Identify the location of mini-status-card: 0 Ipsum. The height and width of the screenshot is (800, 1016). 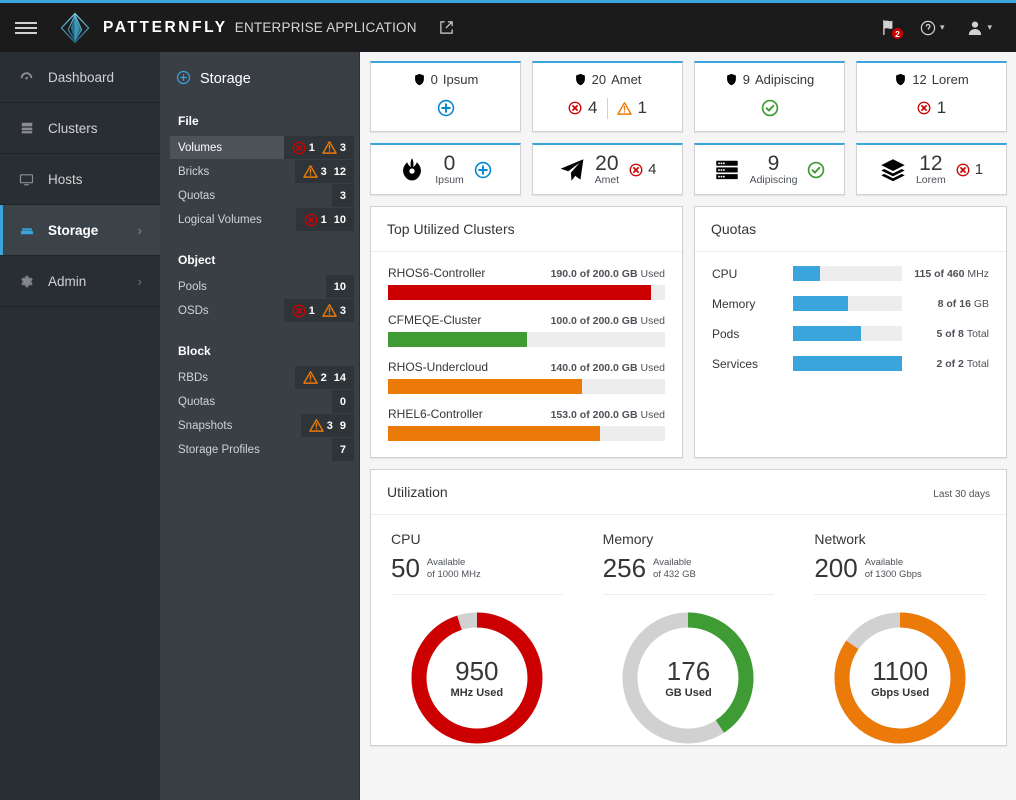
(445, 169).